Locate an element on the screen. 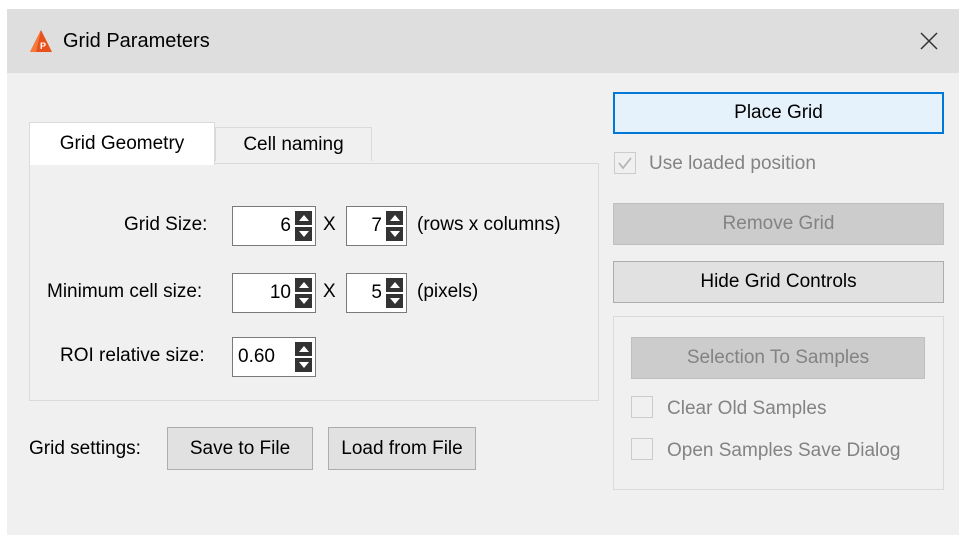 The height and width of the screenshot is (535, 959). hide-grid-controls-label: Hide Grid Controls is located at coordinates (778, 281).